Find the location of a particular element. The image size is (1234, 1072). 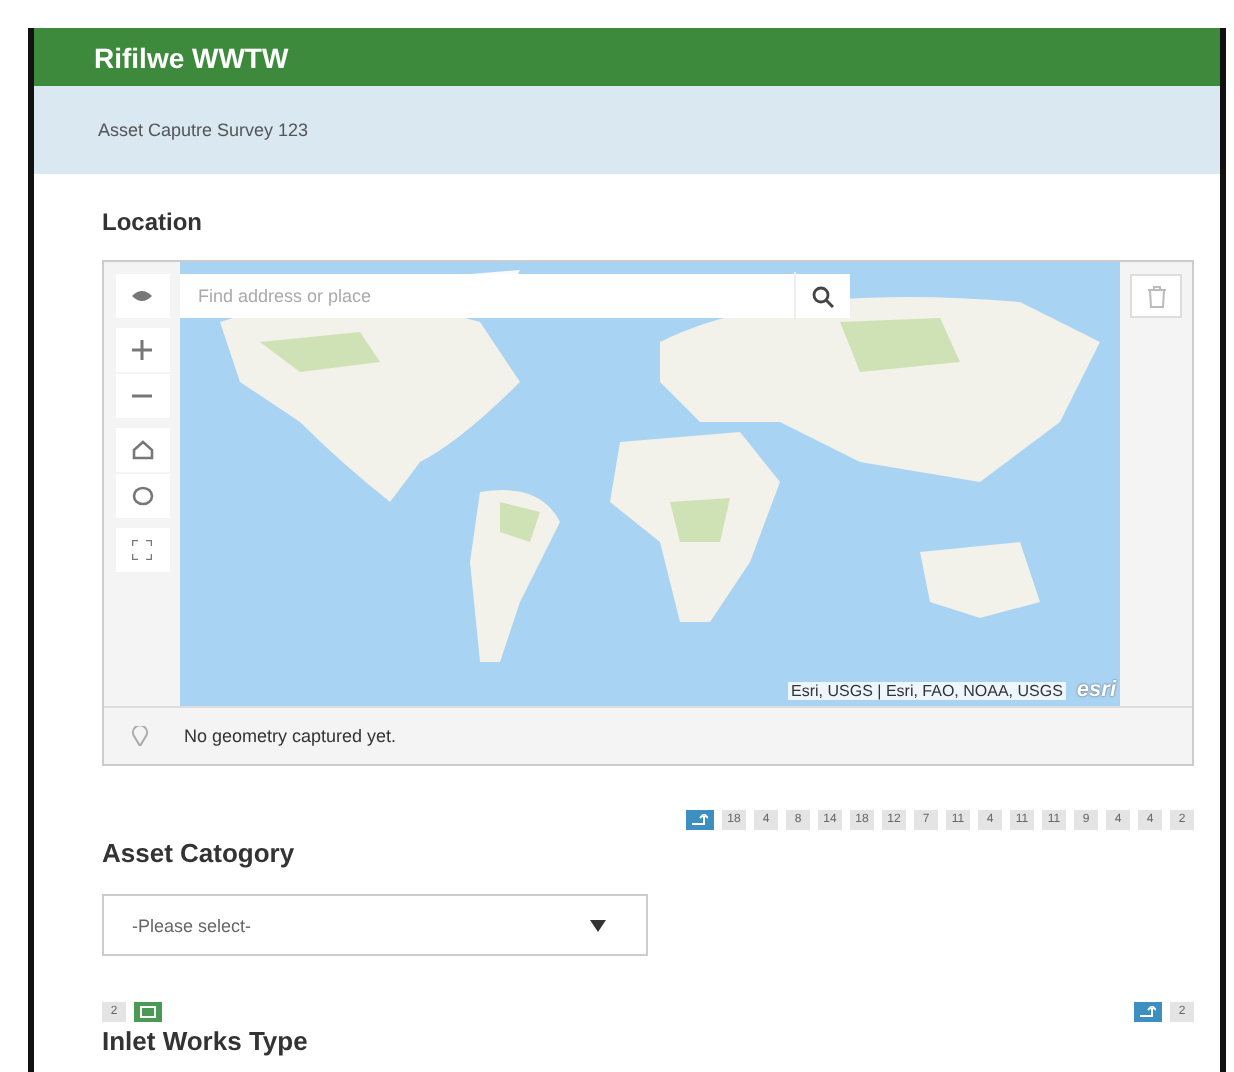

eye-icon is located at coordinates (142, 296).